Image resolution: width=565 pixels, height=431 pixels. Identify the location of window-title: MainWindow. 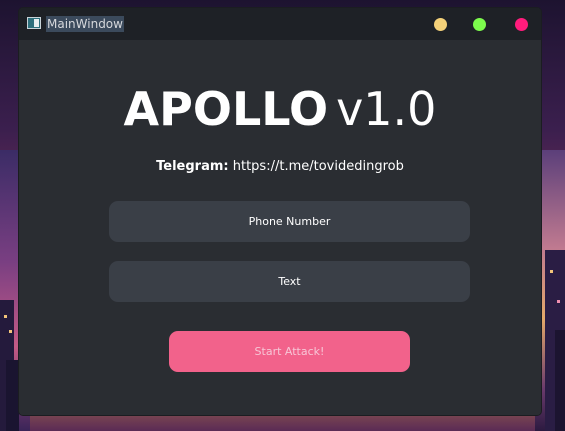
(85, 24).